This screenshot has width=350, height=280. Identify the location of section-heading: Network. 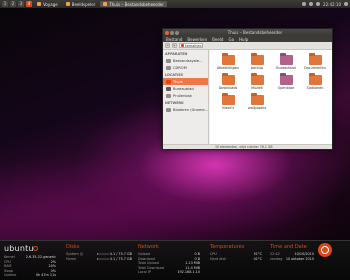
(148, 247).